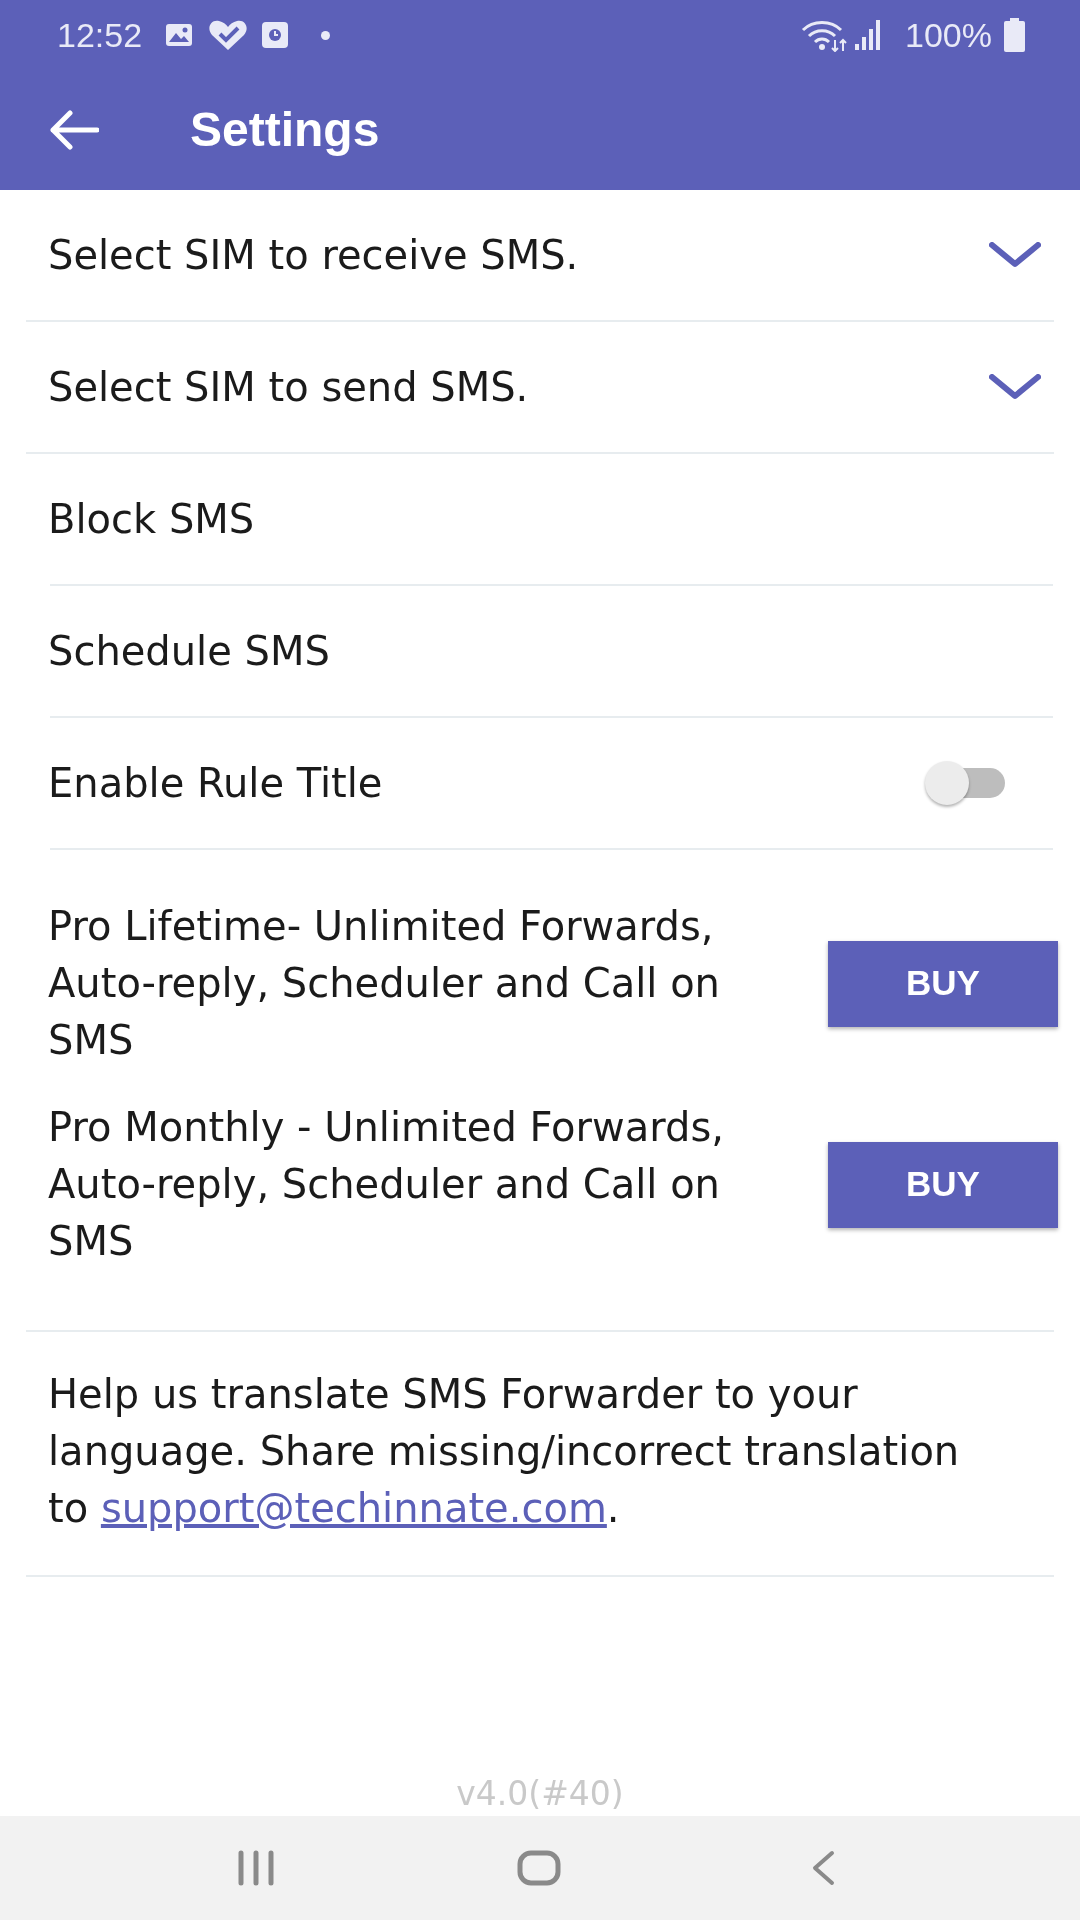  I want to click on plan-description: Pro Lifetime- Unlimited Forwards, Auto-reply, Scheduler and Call on SMS, so click(384, 983).